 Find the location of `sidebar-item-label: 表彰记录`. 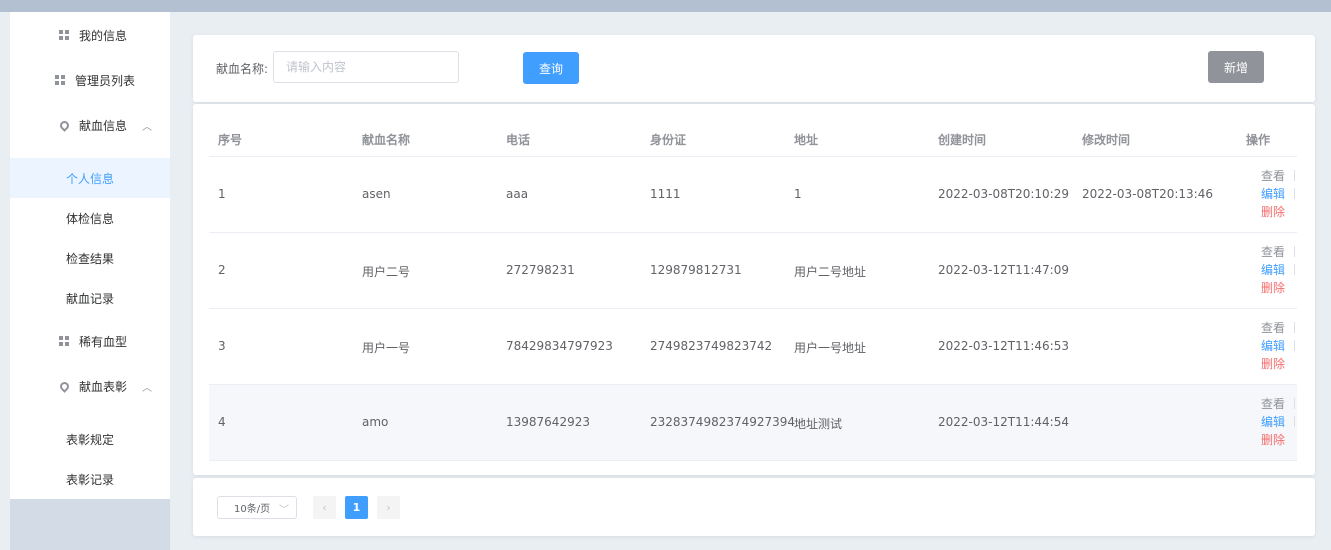

sidebar-item-label: 表彰记录 is located at coordinates (90, 479).